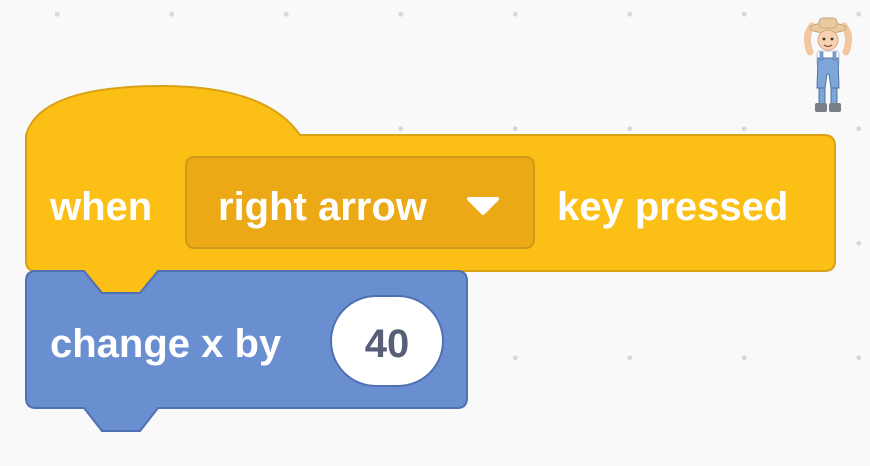 This screenshot has height=466, width=870. What do you see at coordinates (323, 207) in the screenshot?
I see `key-dropdown-value: right arrow` at bounding box center [323, 207].